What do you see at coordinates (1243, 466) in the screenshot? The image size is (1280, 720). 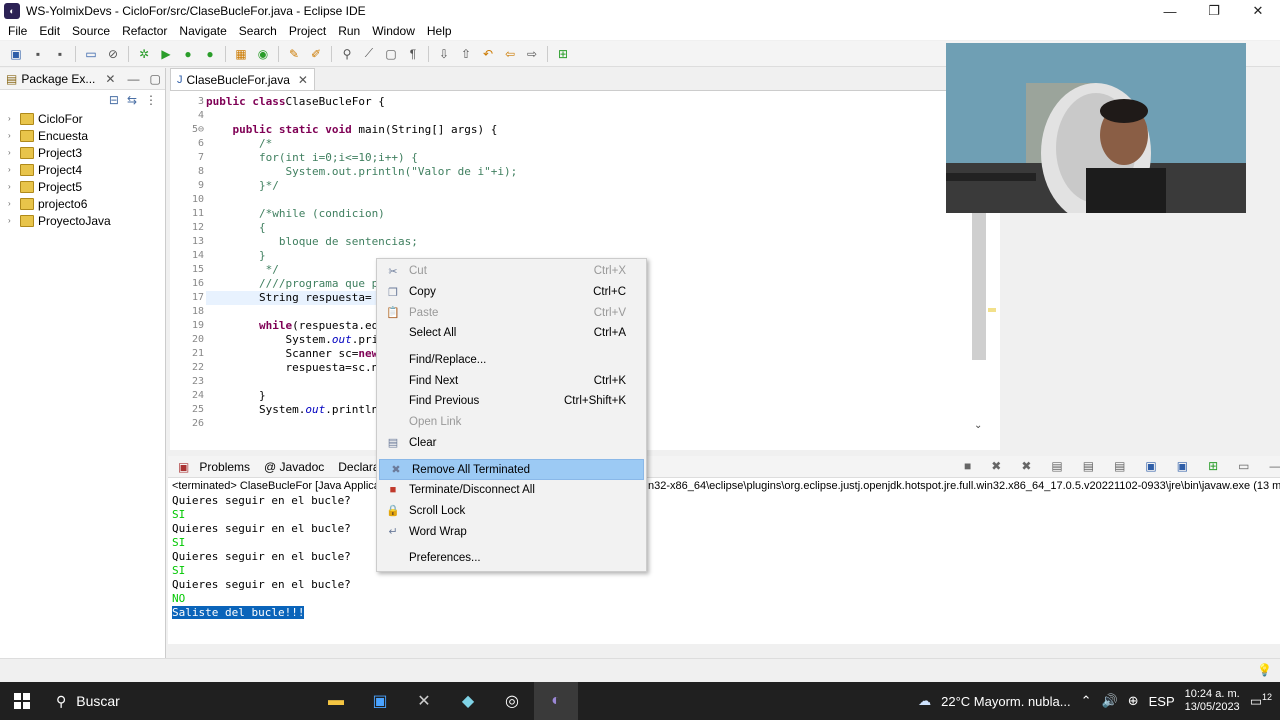 I see `new-console-icon: ▭` at bounding box center [1243, 466].